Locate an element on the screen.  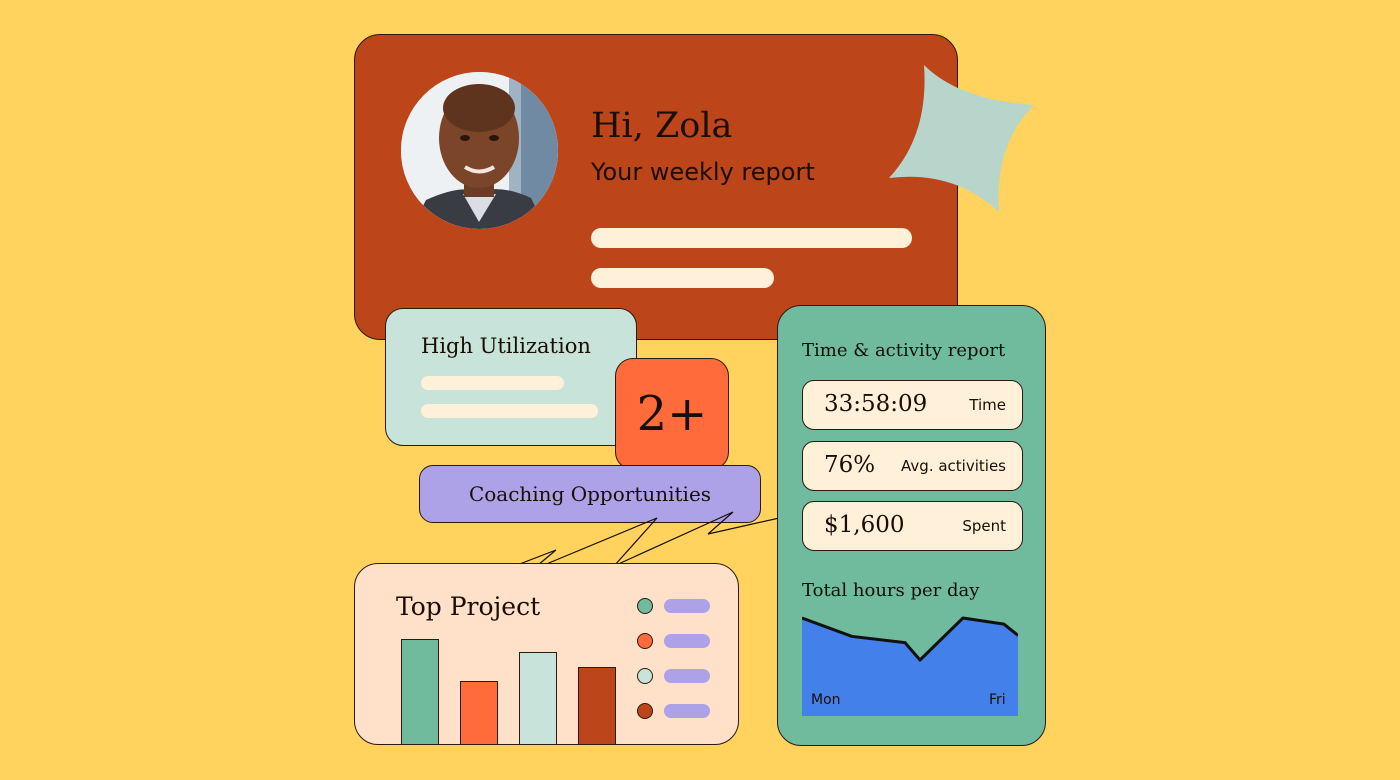
hours-per-day-title: Total hours per day is located at coordinates (891, 590).